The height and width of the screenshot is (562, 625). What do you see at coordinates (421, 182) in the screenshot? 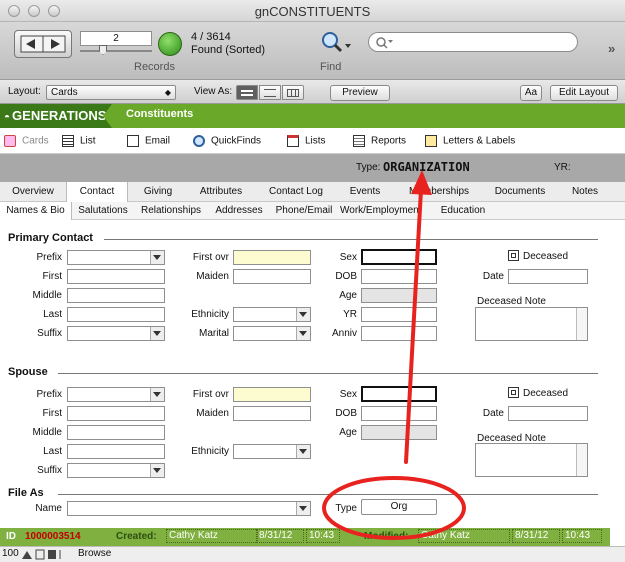
I see `annotation-arrow-head` at bounding box center [421, 182].